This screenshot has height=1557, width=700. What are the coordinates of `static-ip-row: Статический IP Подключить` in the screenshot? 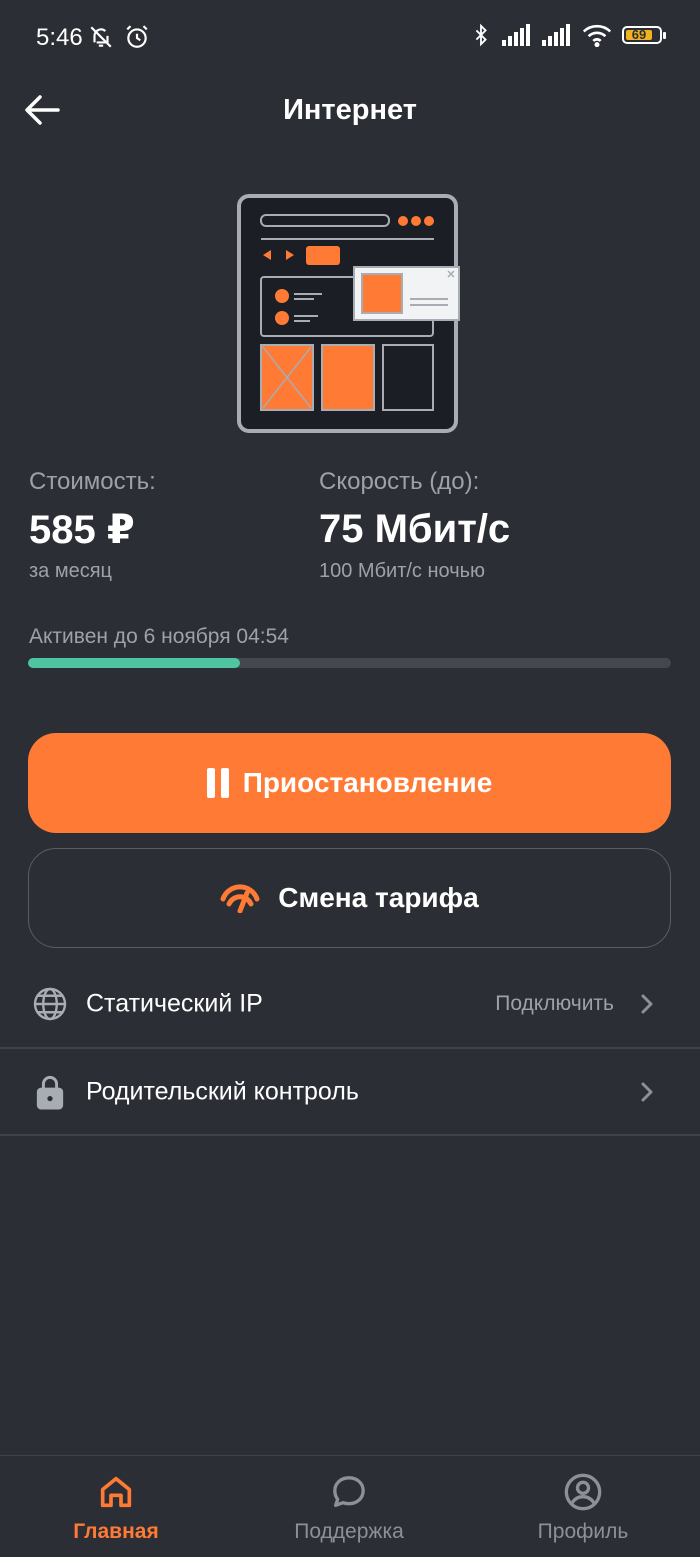 It's located at (350, 1004).